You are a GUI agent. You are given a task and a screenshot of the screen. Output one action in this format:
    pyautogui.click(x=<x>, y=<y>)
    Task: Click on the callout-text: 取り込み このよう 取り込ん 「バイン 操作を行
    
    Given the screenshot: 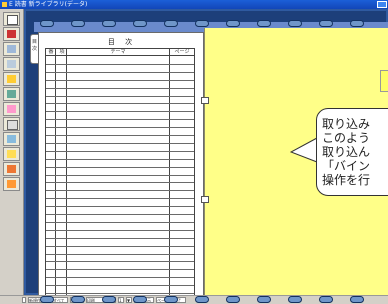 What is the action you would take?
    pyautogui.click(x=346, y=152)
    